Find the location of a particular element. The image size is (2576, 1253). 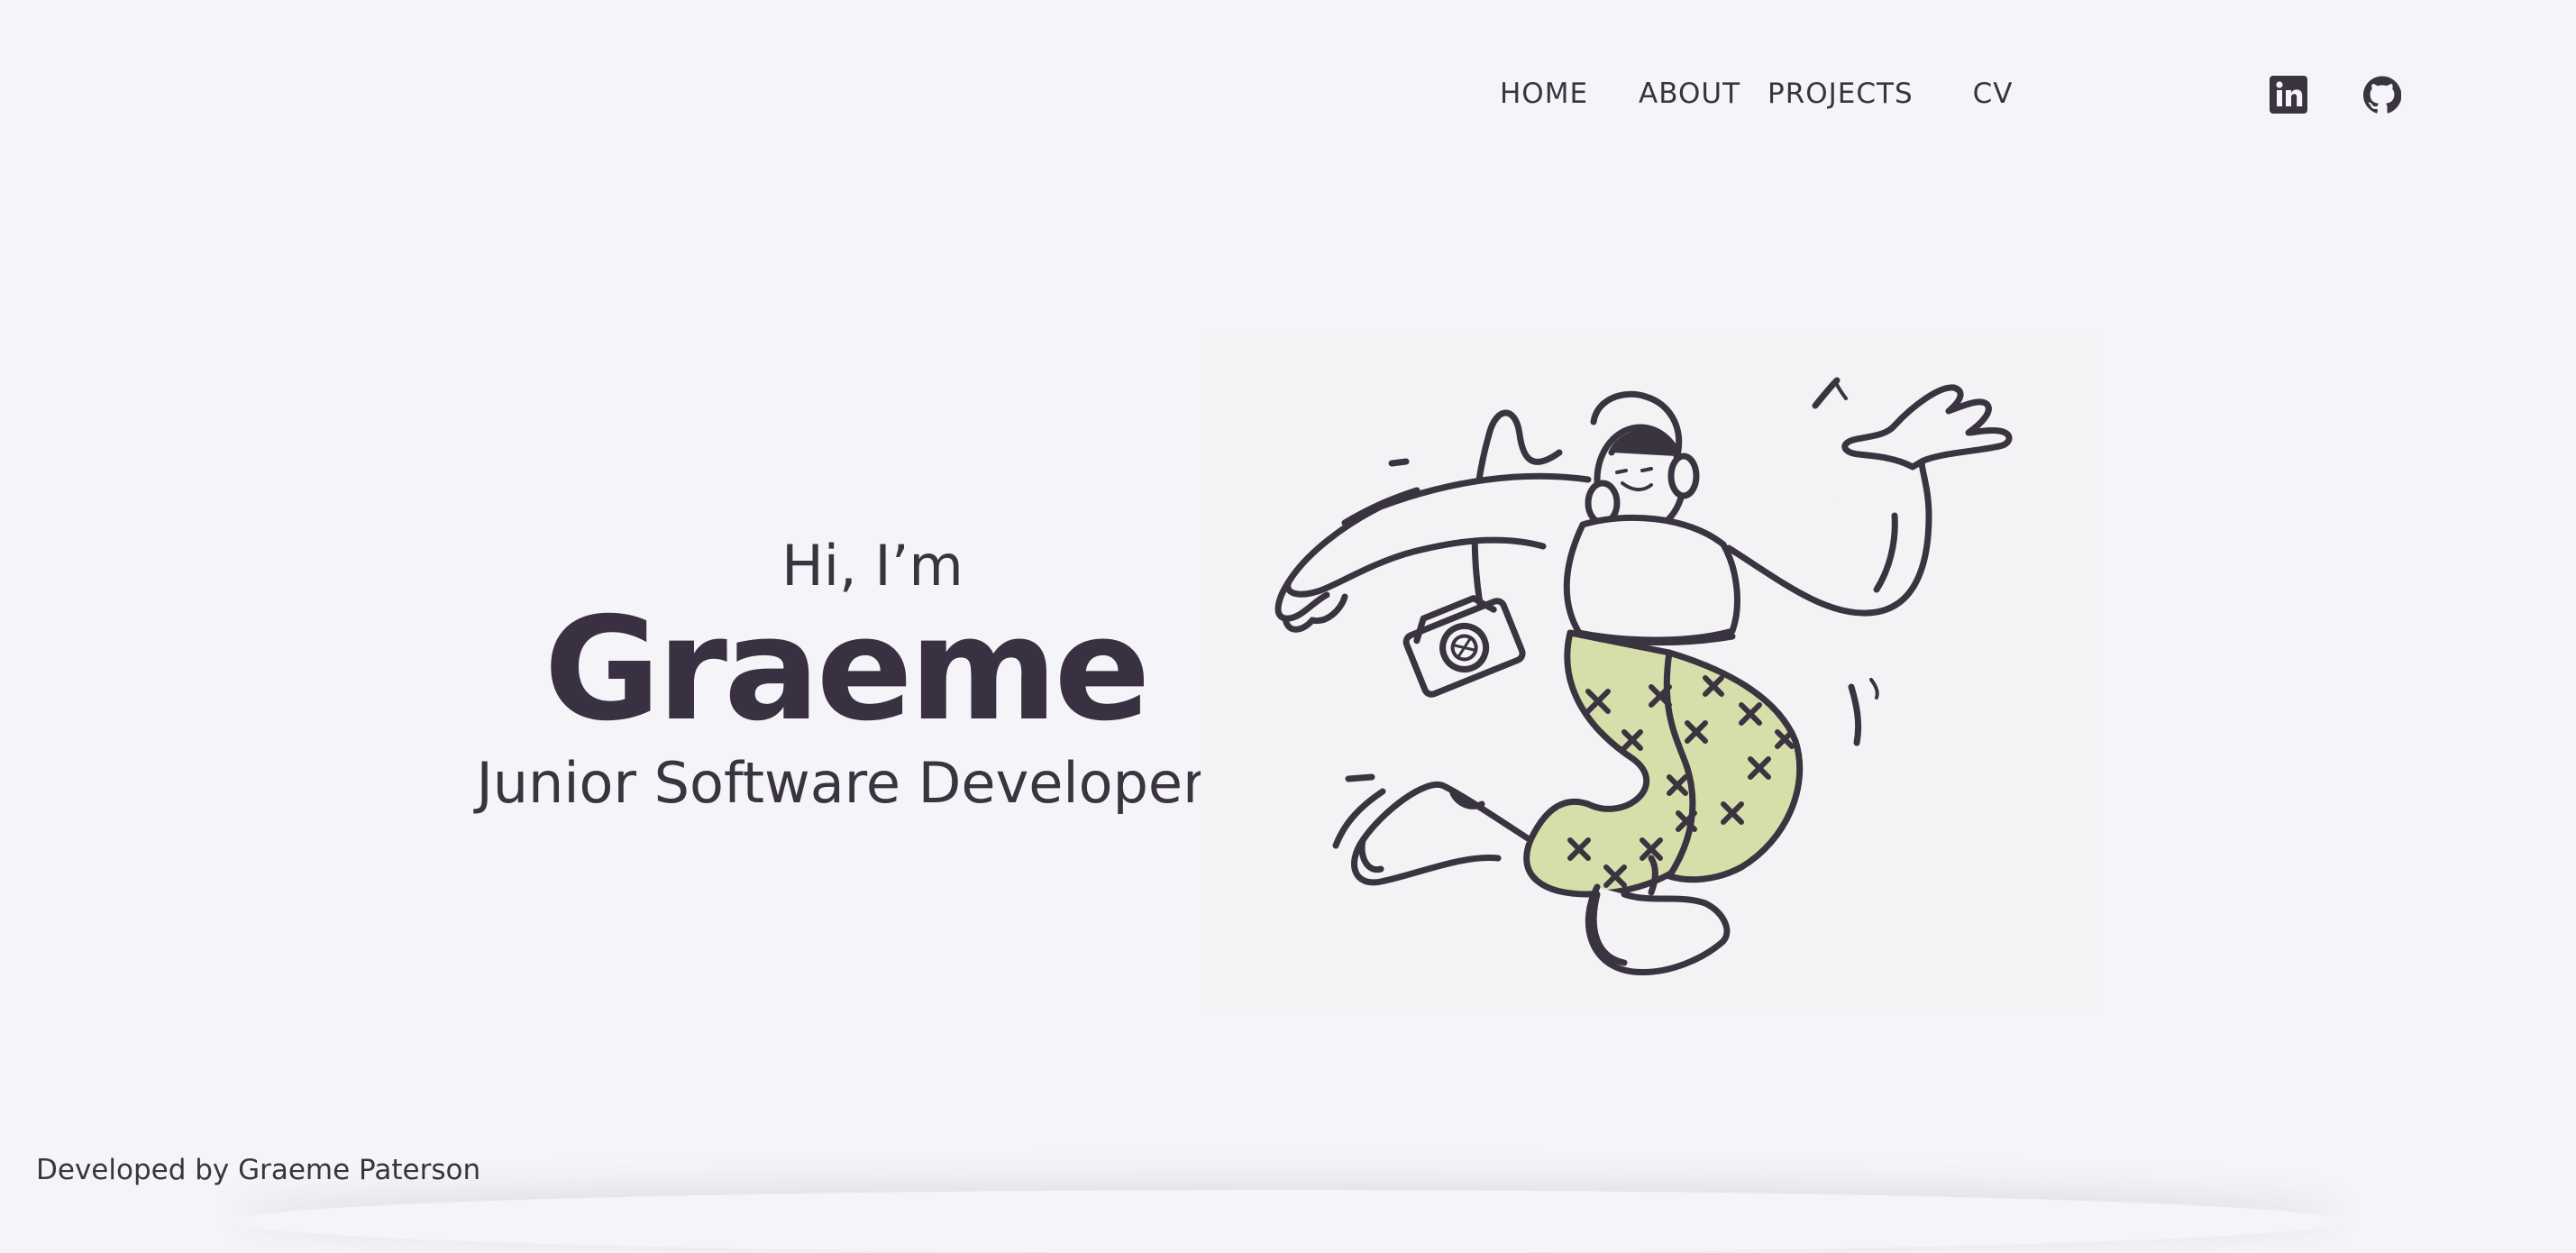

nav-cv-link: CV is located at coordinates (1994, 94).